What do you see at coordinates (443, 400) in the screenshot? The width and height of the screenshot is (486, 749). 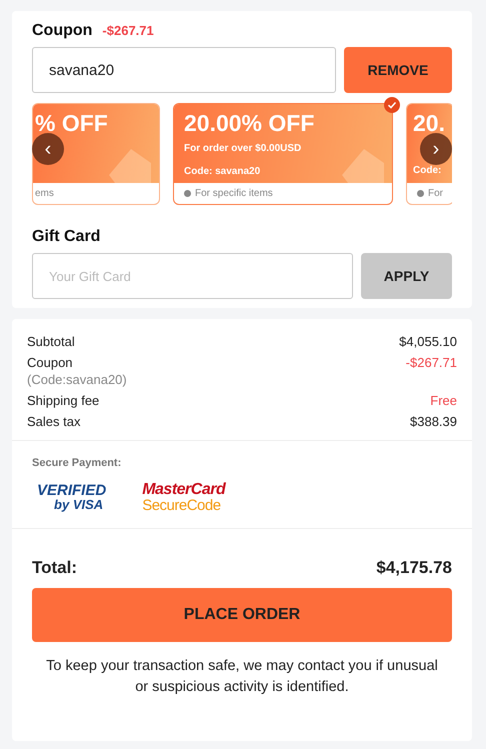 I see `summary-value: Free` at bounding box center [443, 400].